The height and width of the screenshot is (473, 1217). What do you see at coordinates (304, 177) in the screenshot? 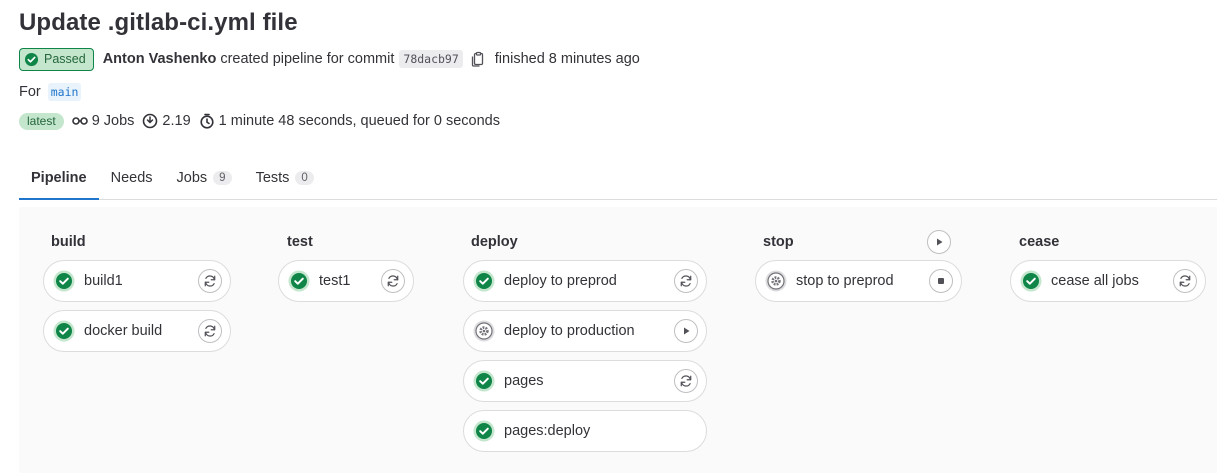
I see `tab-count: 0` at bounding box center [304, 177].